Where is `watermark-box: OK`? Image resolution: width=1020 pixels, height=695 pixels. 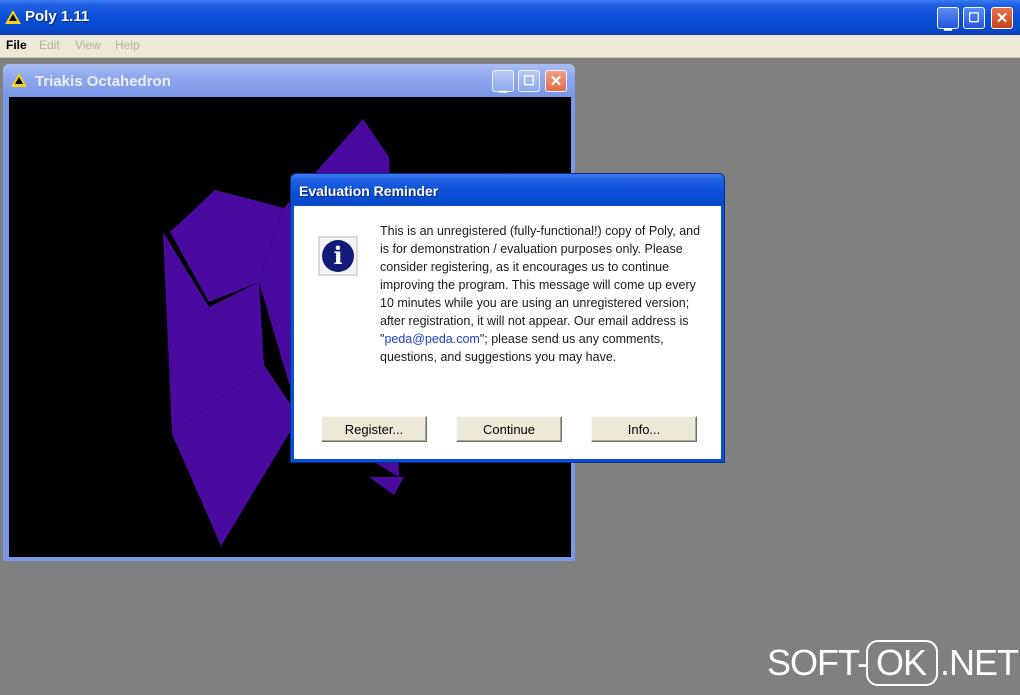 watermark-box: OK is located at coordinates (902, 663).